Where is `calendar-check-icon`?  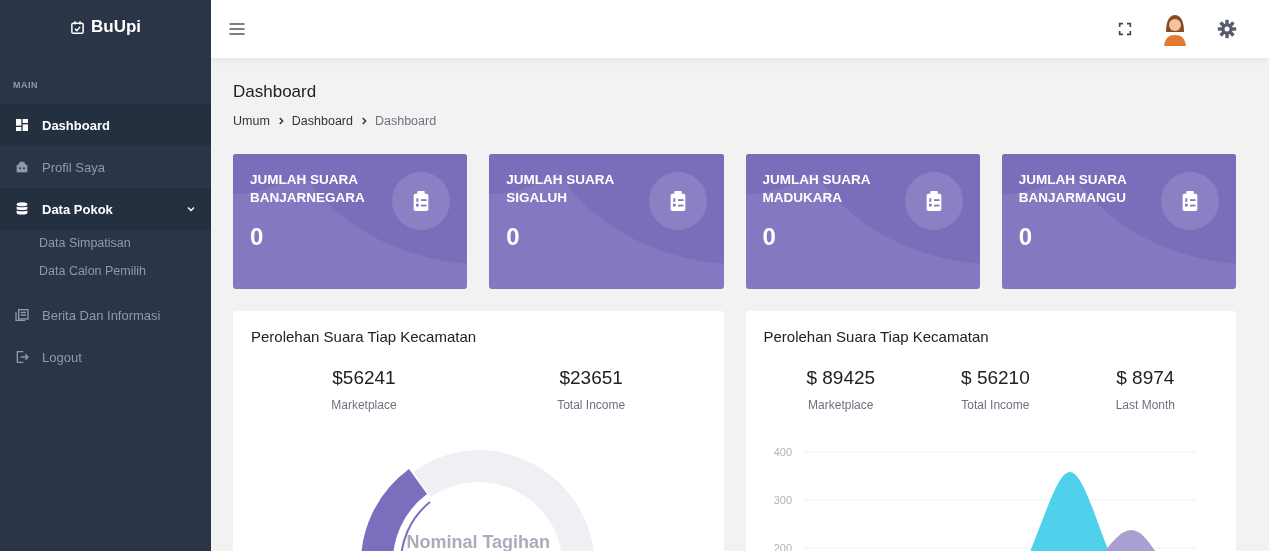
calendar-check-icon is located at coordinates (77, 27).